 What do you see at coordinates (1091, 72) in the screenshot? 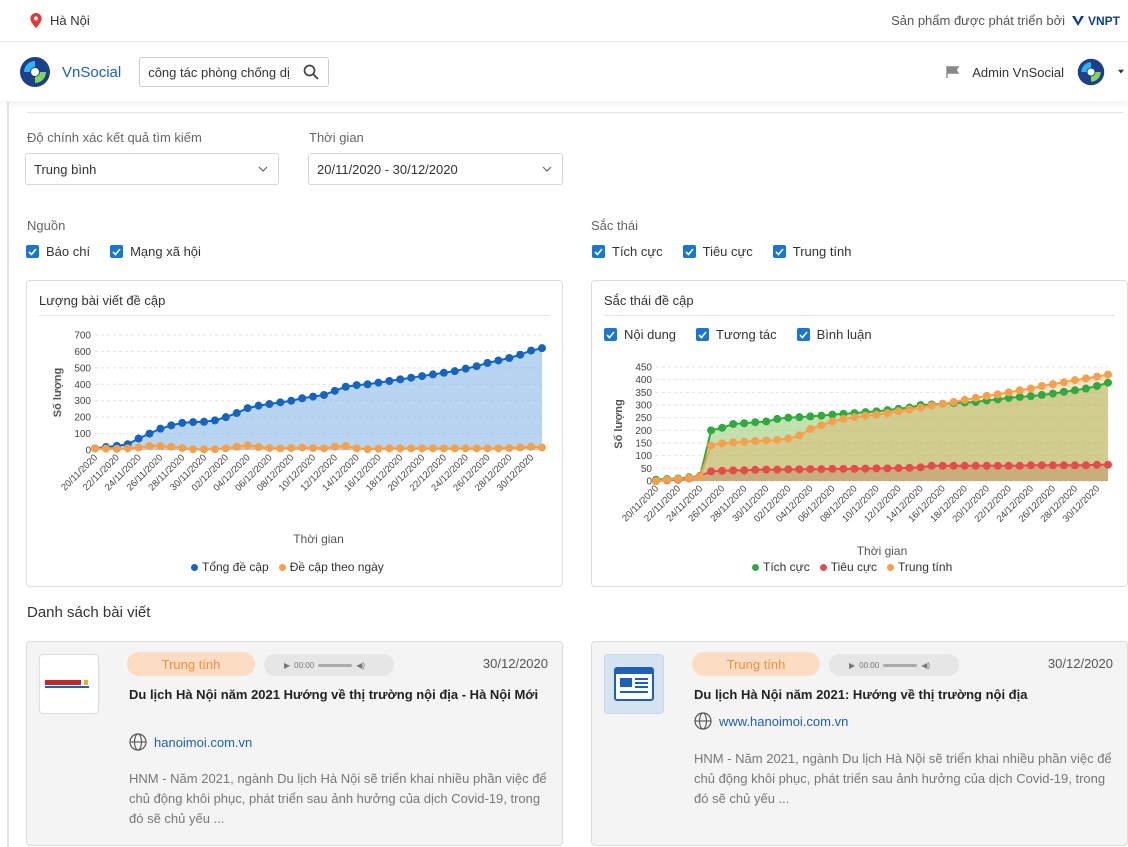
I see `user-avatar-icon` at bounding box center [1091, 72].